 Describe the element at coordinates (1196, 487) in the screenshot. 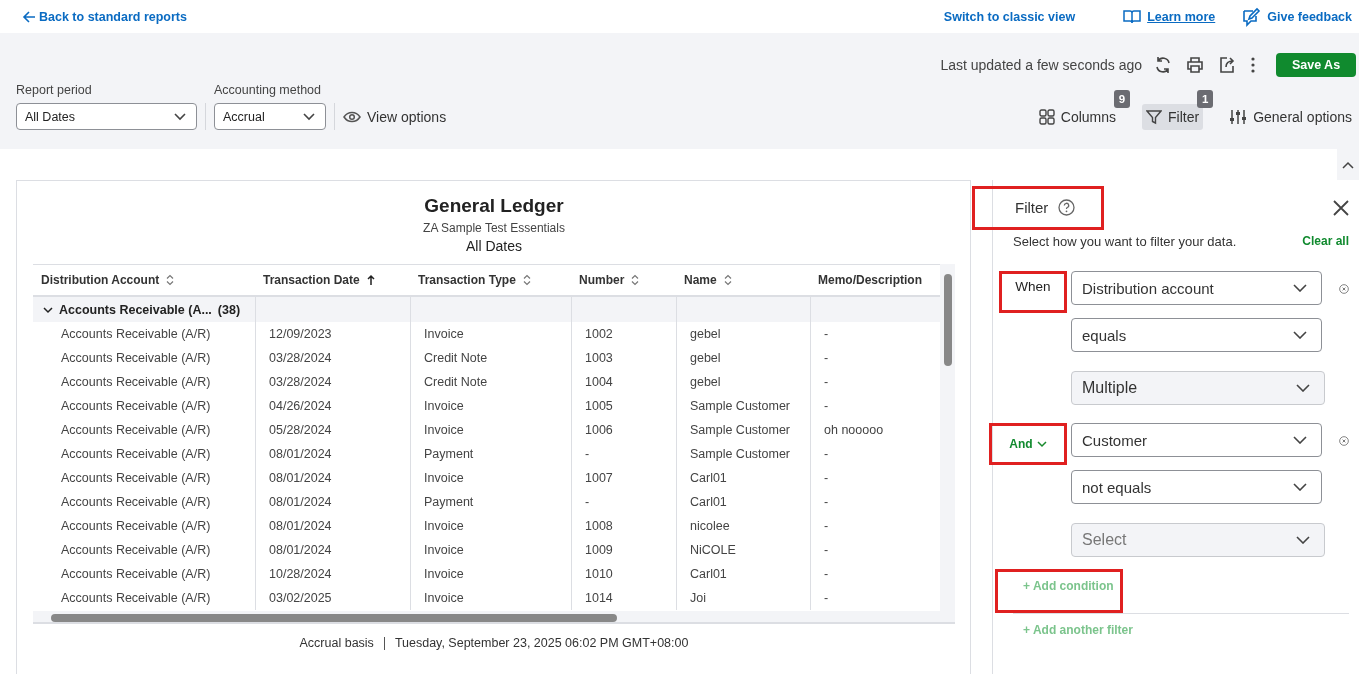

I see `operator-select: not equals` at that location.